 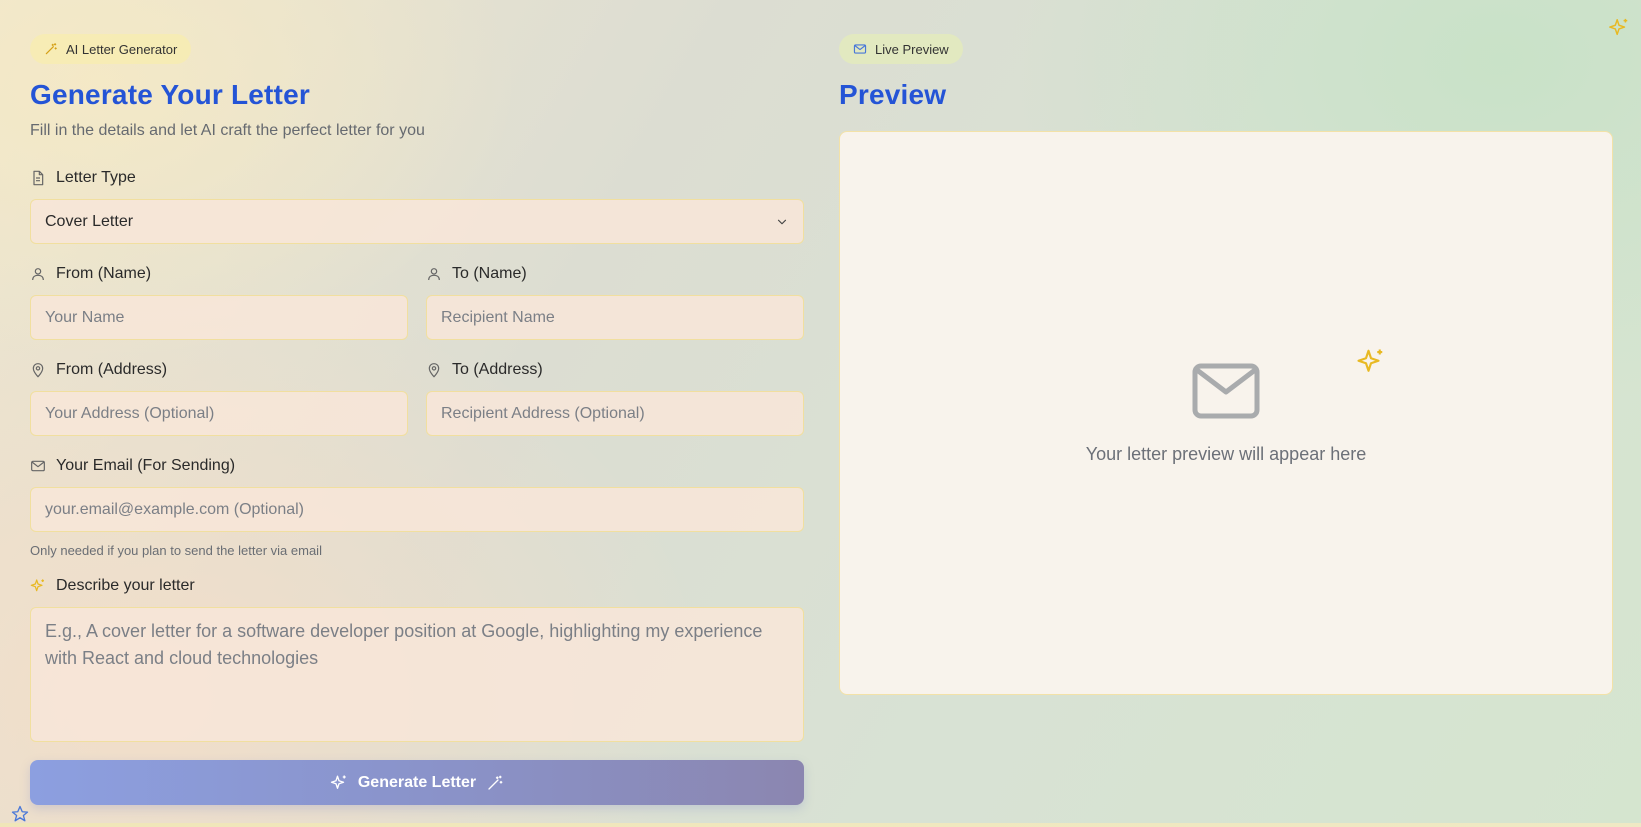 What do you see at coordinates (615, 413) in the screenshot?
I see `to-address-input: Recipient Address (Optional)` at bounding box center [615, 413].